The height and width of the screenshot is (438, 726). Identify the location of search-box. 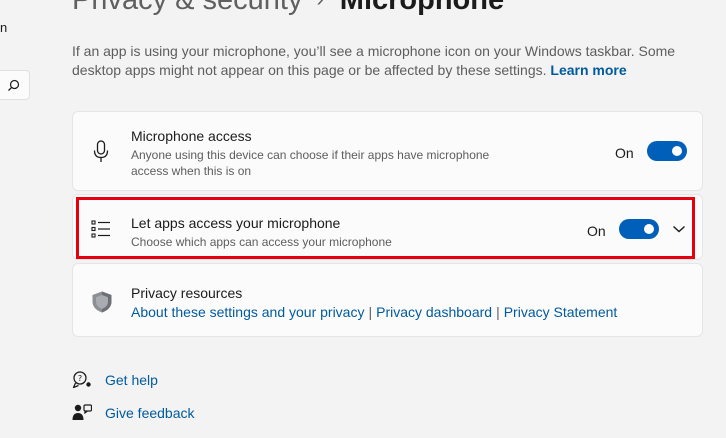
(15, 85).